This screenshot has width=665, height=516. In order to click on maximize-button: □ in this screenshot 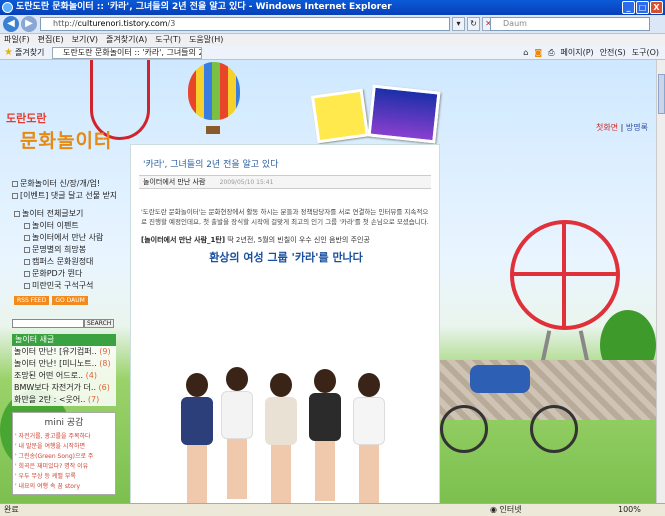, I will do `click(642, 7)`.